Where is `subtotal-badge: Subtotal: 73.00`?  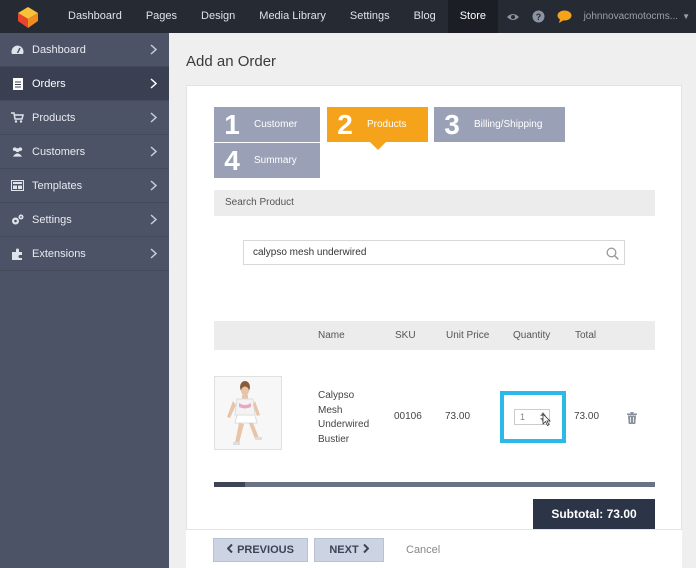
subtotal-badge: Subtotal: 73.00 is located at coordinates (594, 514).